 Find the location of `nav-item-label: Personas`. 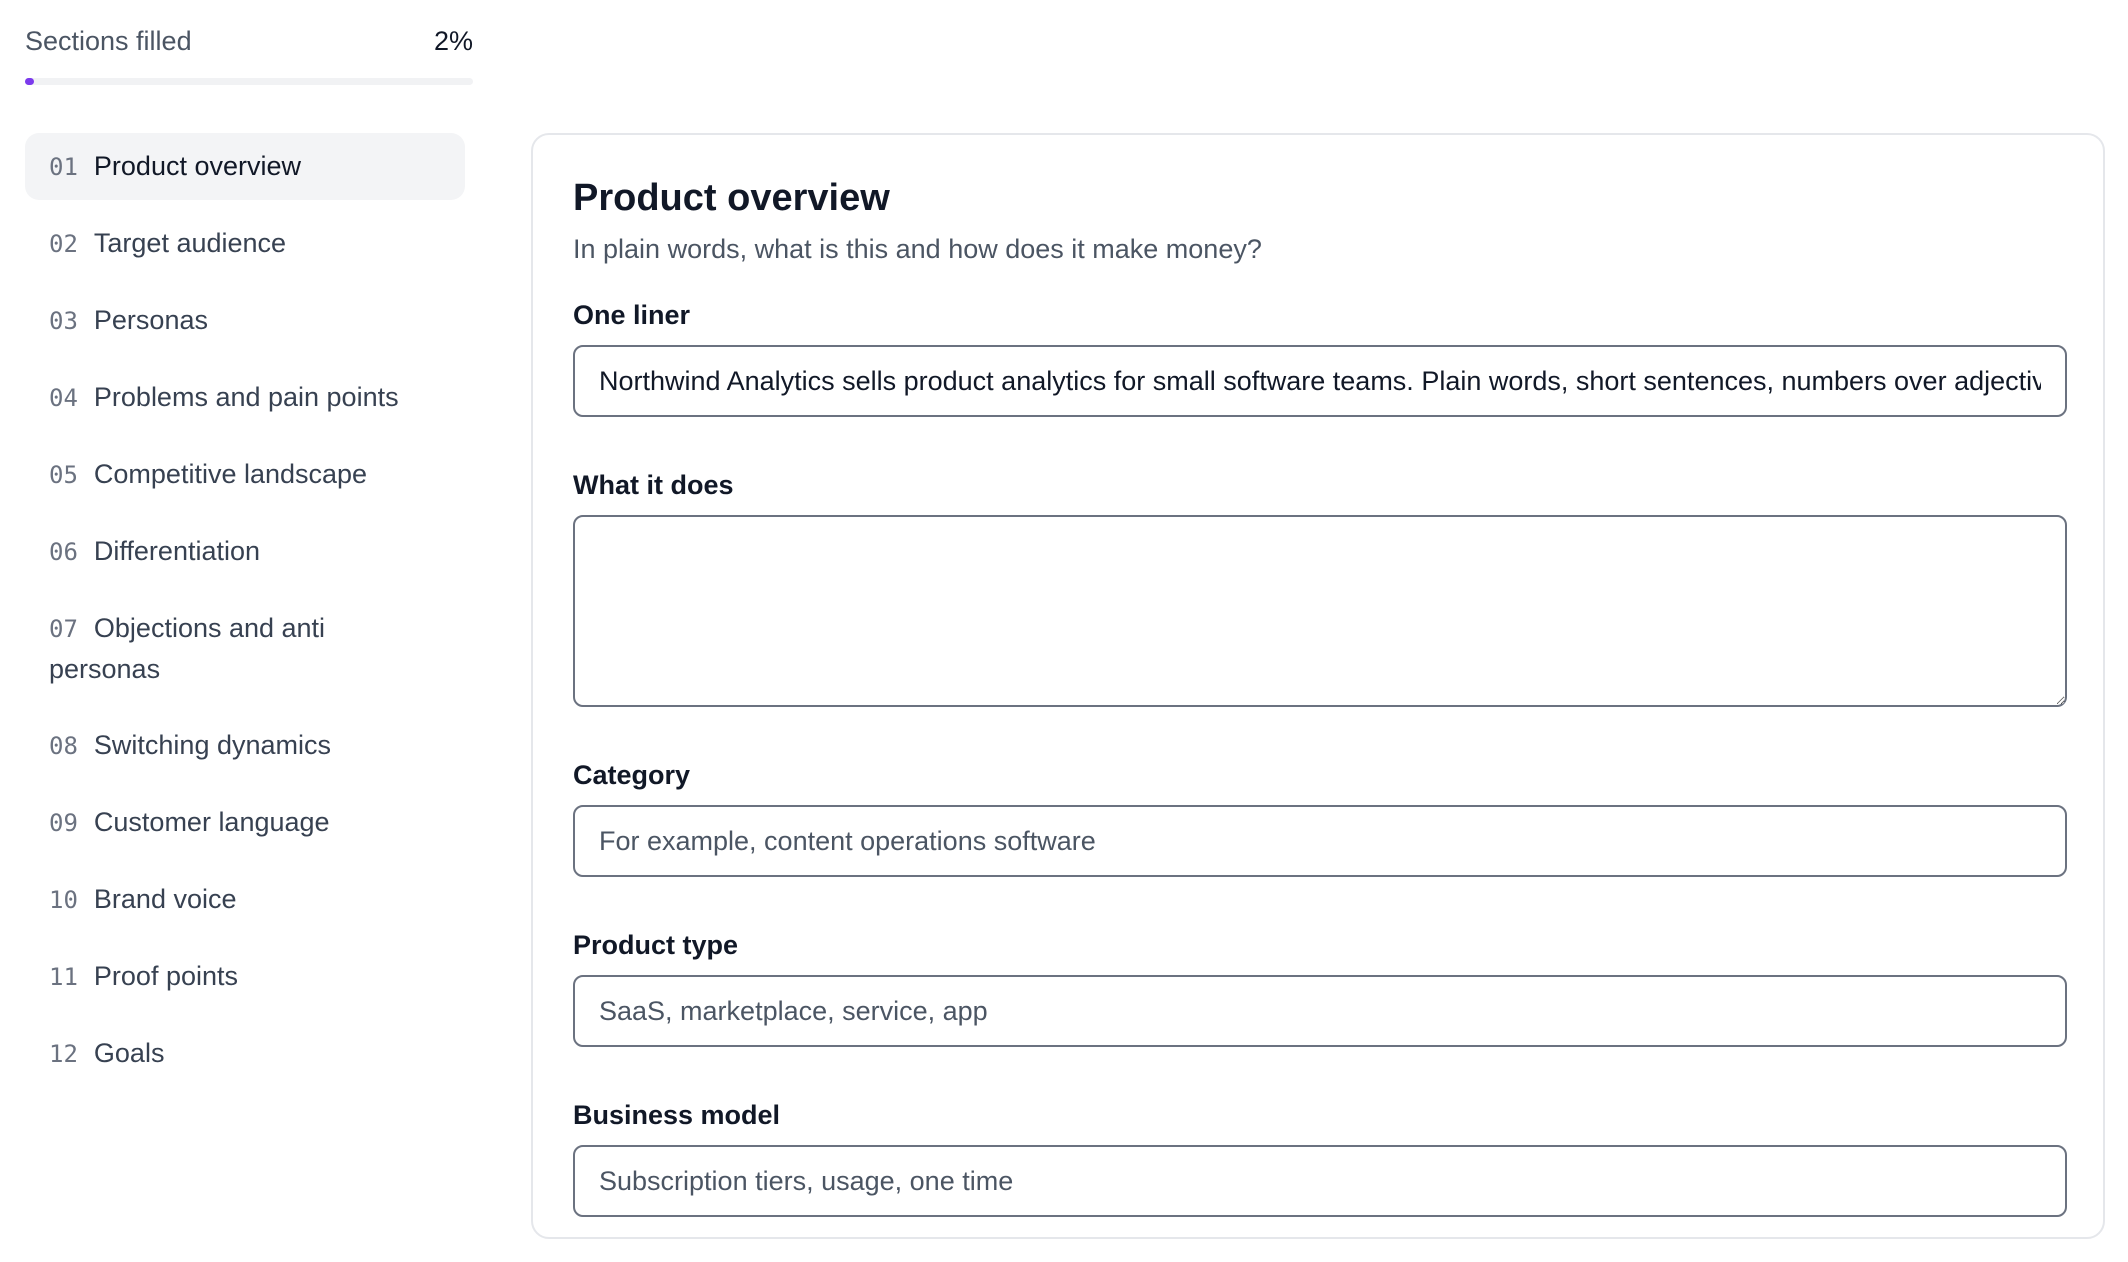

nav-item-label: Personas is located at coordinates (150, 320).